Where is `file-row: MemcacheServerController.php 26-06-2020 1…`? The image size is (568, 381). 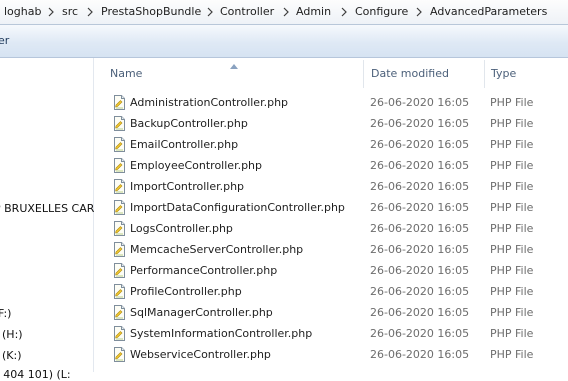
file-row: MemcacheServerController.php 26-06-2020 1… is located at coordinates (331, 249).